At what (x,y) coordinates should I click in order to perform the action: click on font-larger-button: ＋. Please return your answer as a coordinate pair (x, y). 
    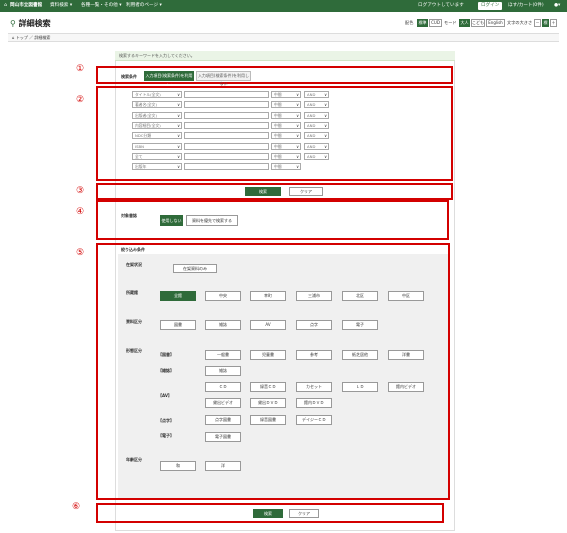
    Looking at the image, I should click on (553, 23).